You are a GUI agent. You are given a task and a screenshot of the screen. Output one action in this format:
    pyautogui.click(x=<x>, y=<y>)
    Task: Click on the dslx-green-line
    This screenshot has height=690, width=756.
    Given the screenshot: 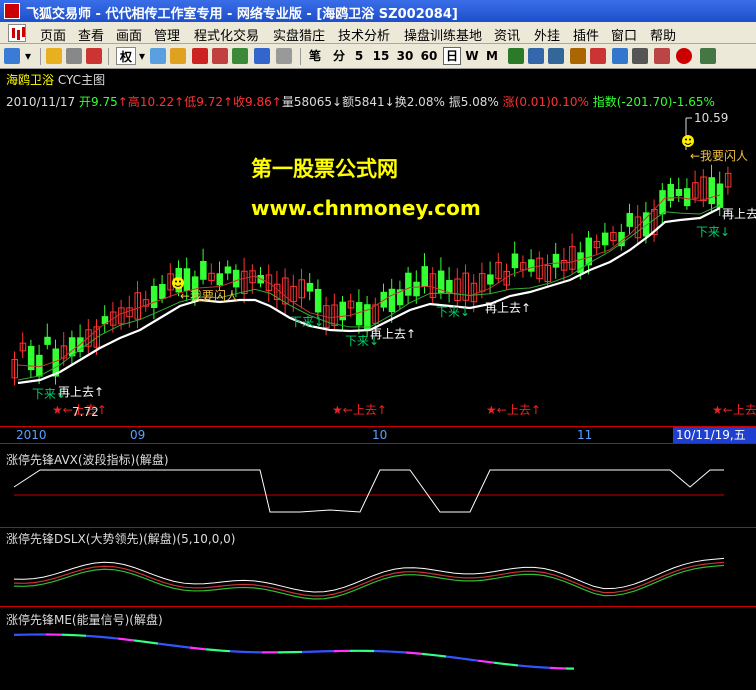 What is the action you would take?
    pyautogui.click(x=369, y=582)
    